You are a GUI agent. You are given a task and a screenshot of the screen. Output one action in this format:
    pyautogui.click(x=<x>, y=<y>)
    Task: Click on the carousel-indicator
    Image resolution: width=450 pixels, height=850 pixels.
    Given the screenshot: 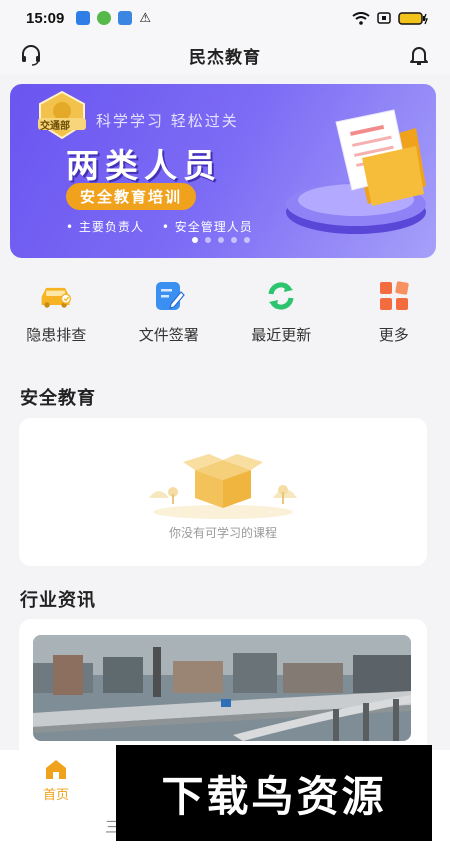 What is the action you would take?
    pyautogui.click(x=221, y=240)
    